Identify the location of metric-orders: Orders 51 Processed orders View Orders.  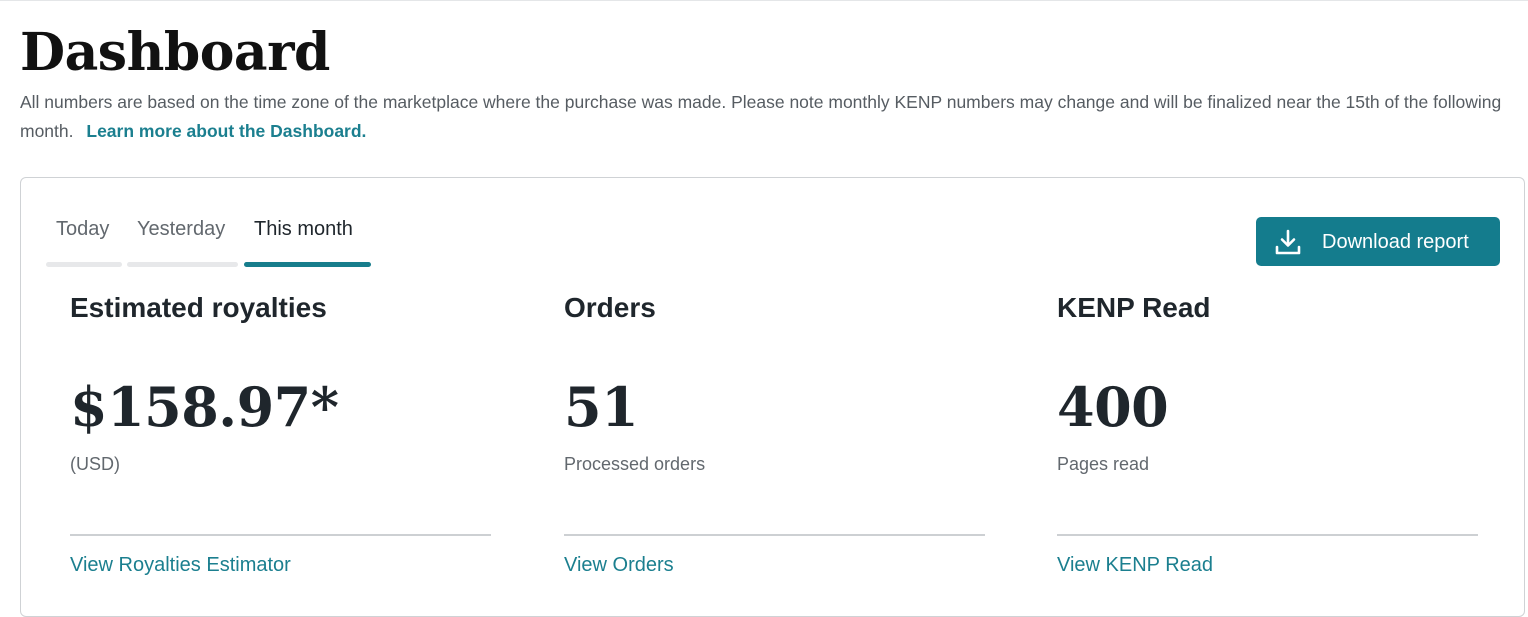
(774, 438).